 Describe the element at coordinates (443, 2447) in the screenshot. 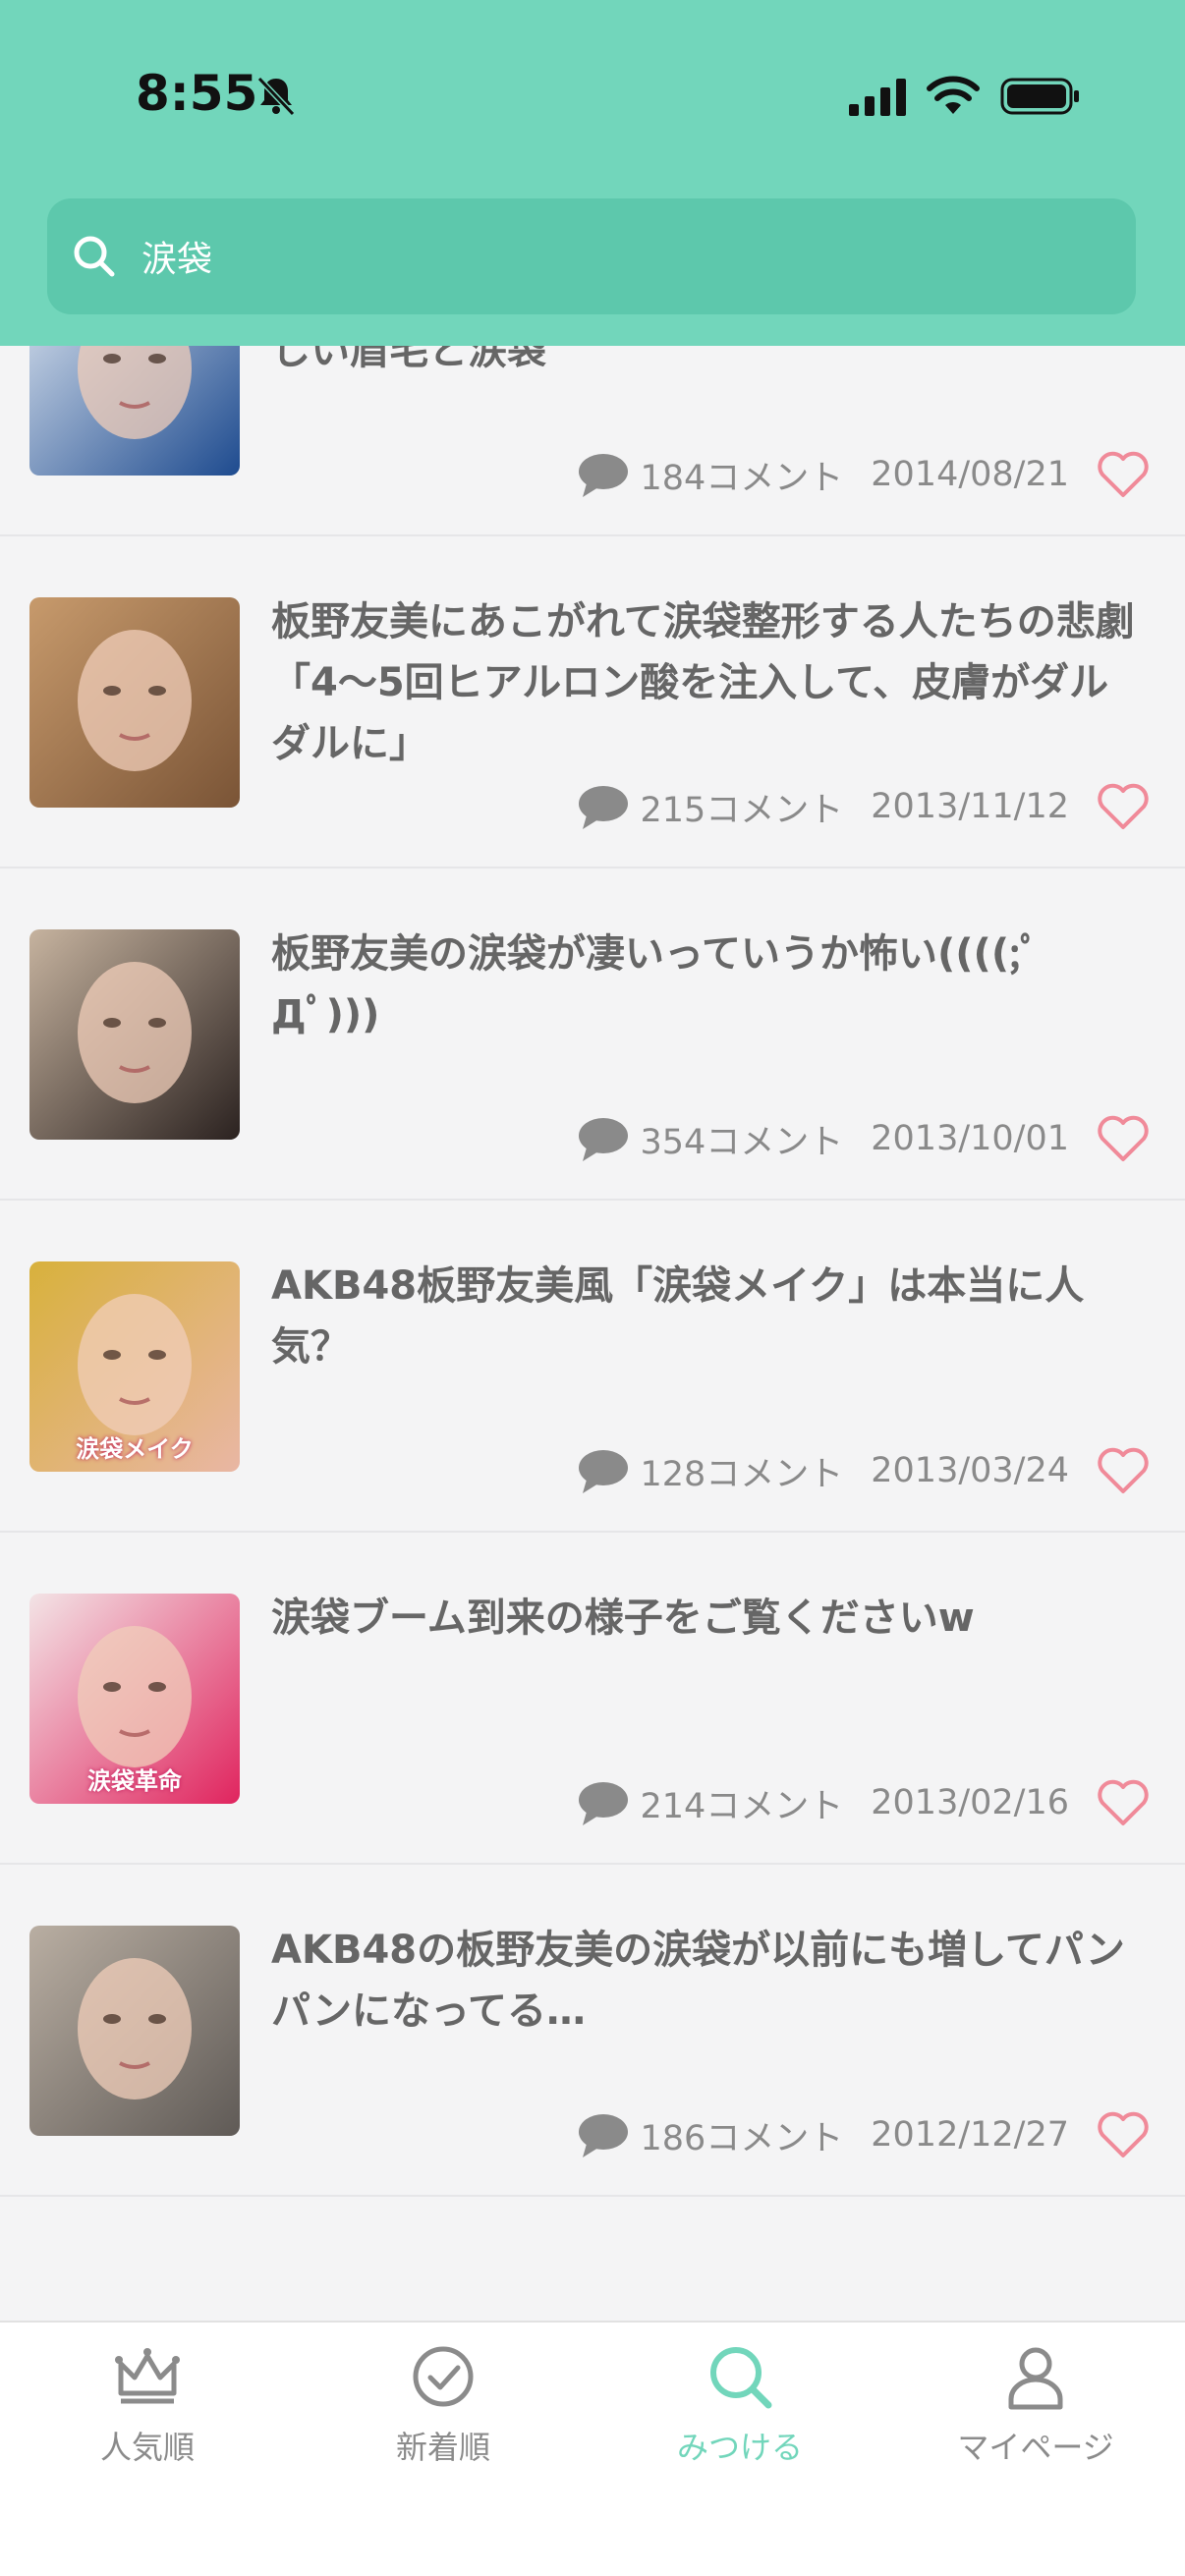

I see `tab-label: 新着順` at that location.